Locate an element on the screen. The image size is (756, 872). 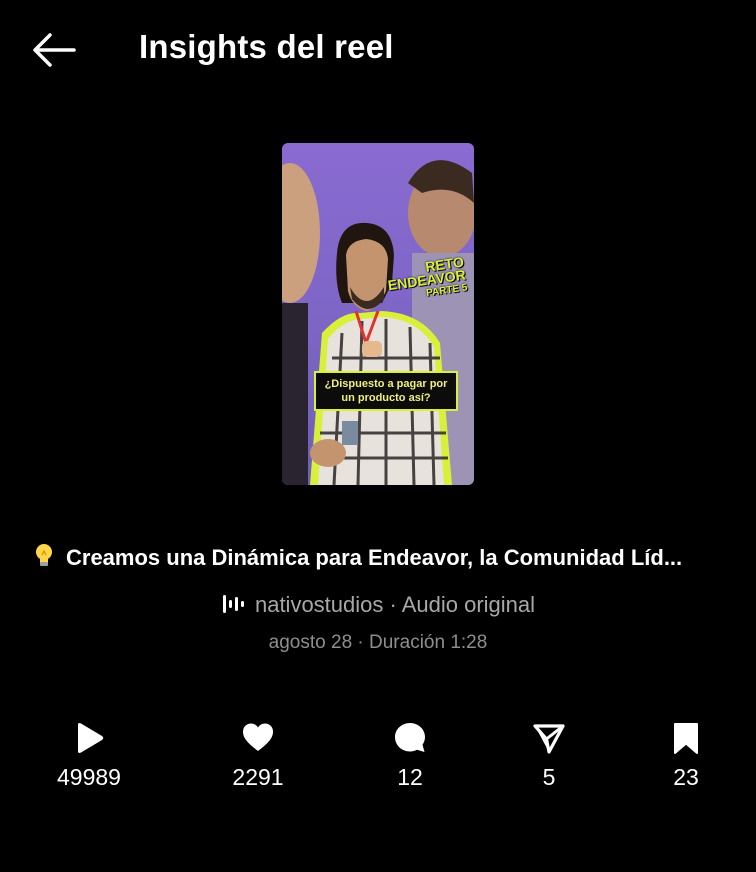
heart-icon is located at coordinates (258, 738).